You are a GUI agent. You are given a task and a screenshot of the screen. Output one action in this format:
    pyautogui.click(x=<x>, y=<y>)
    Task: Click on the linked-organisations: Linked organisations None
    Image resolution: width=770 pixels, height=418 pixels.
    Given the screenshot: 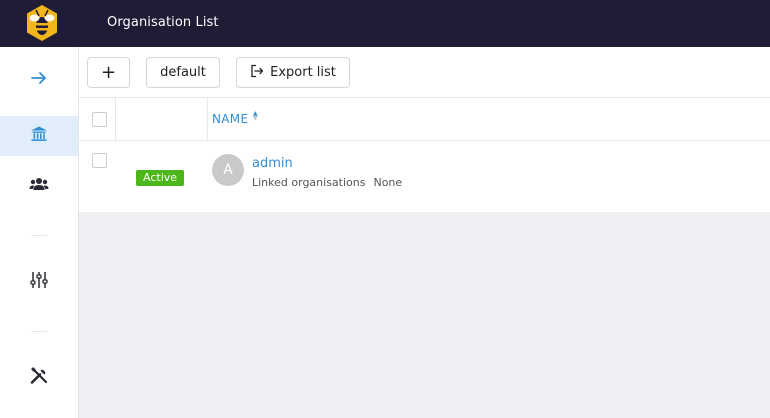 What is the action you would take?
    pyautogui.click(x=327, y=182)
    